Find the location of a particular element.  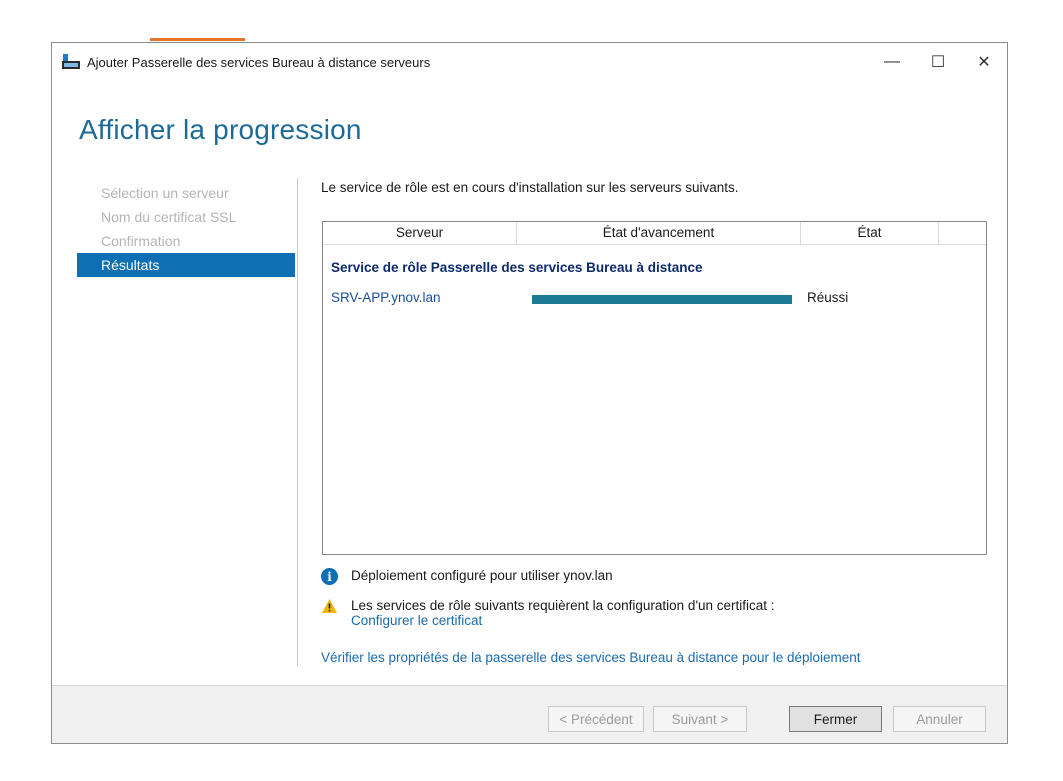

column-header-server: Serveur is located at coordinates (420, 233).